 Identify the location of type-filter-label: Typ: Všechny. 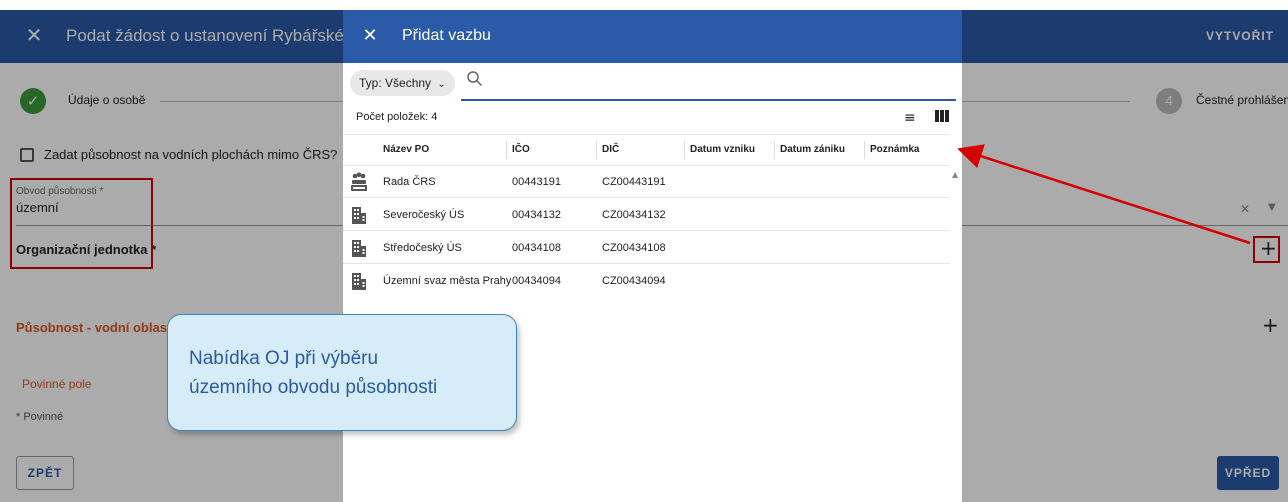
(395, 83).